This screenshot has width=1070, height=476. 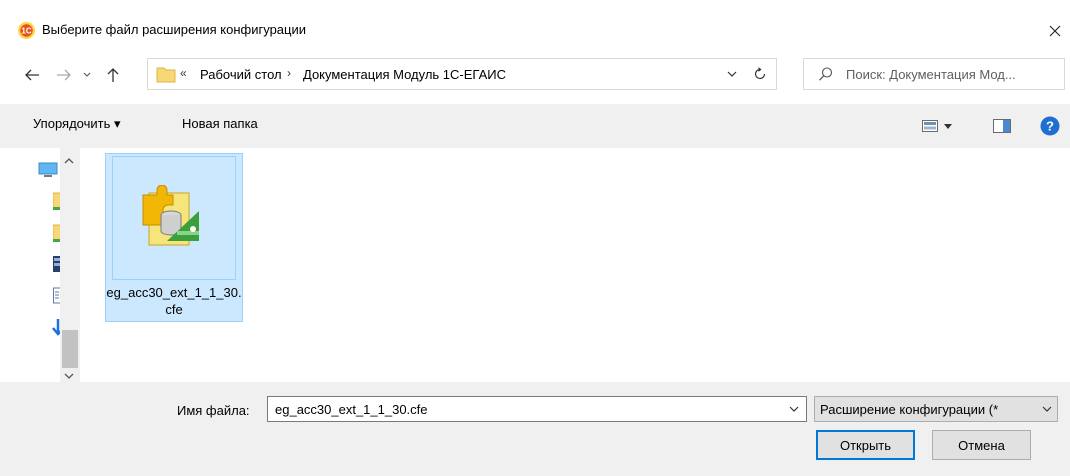 I want to click on file-name-dropdown, so click(x=794, y=409).